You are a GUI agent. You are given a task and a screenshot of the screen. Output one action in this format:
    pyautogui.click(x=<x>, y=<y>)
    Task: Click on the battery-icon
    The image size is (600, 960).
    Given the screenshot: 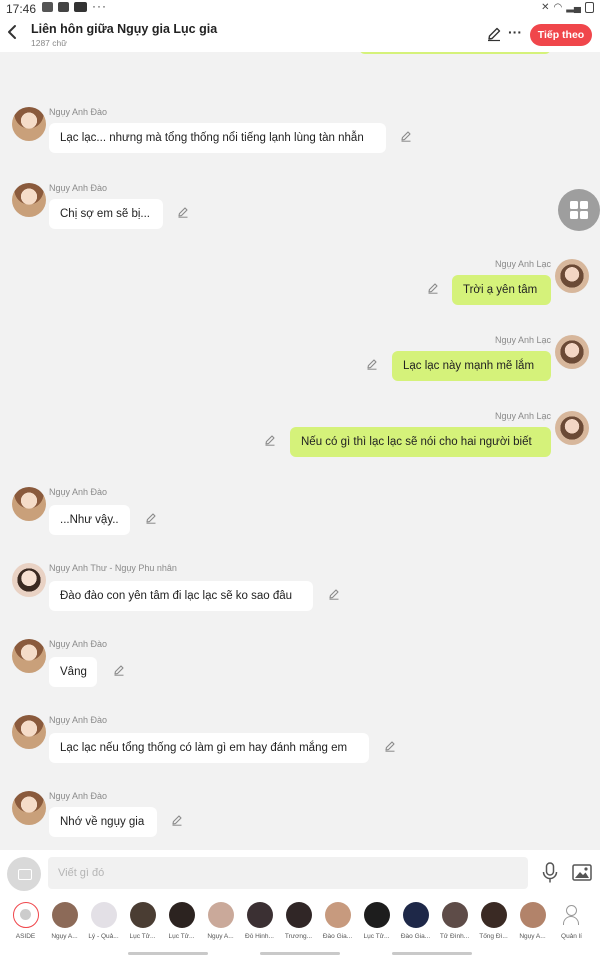 What is the action you would take?
    pyautogui.click(x=589, y=7)
    